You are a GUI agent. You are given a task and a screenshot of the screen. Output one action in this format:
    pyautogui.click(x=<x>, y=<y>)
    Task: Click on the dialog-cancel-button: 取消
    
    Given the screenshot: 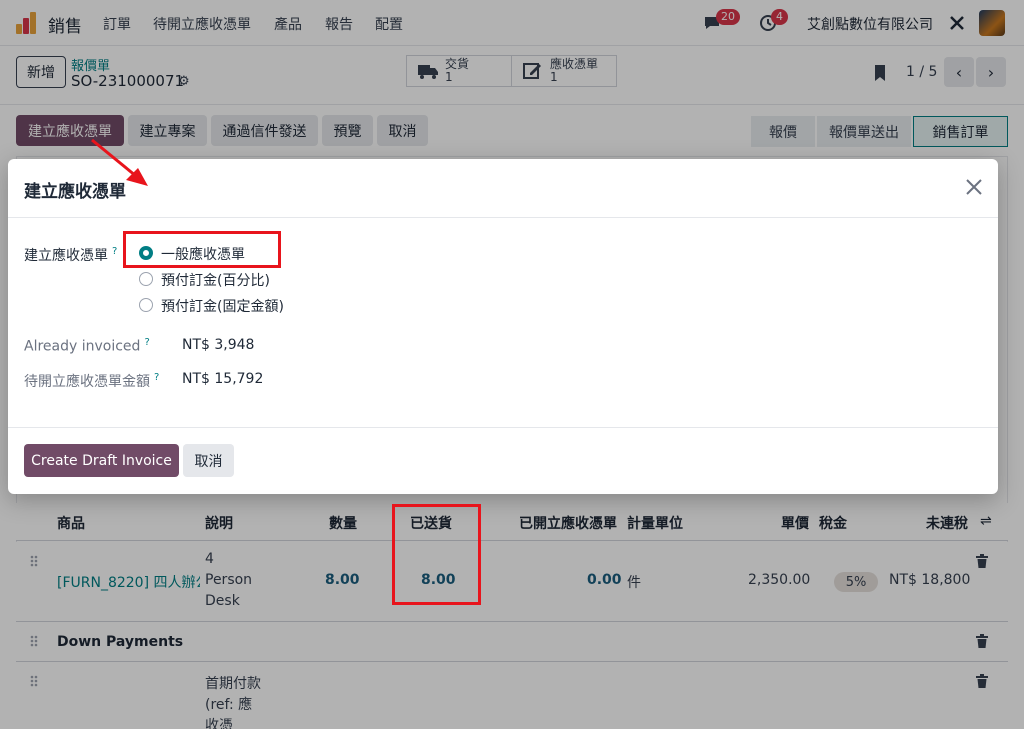 What is the action you would take?
    pyautogui.click(x=208, y=460)
    